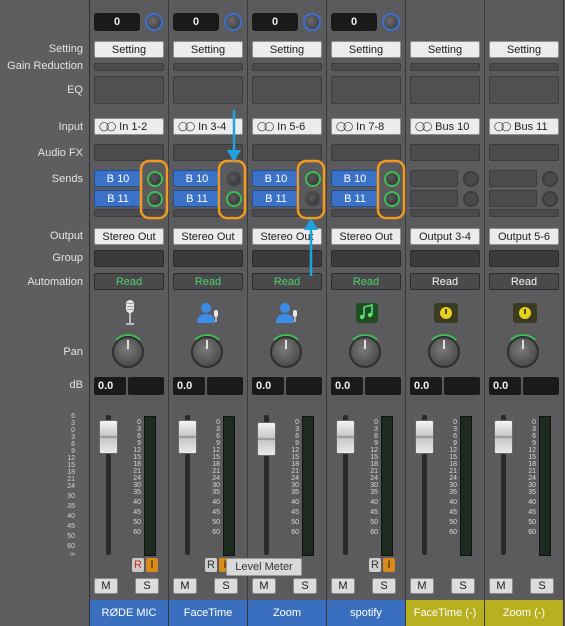  What do you see at coordinates (287, 613) in the screenshot?
I see `channel-name: Zoom` at bounding box center [287, 613].